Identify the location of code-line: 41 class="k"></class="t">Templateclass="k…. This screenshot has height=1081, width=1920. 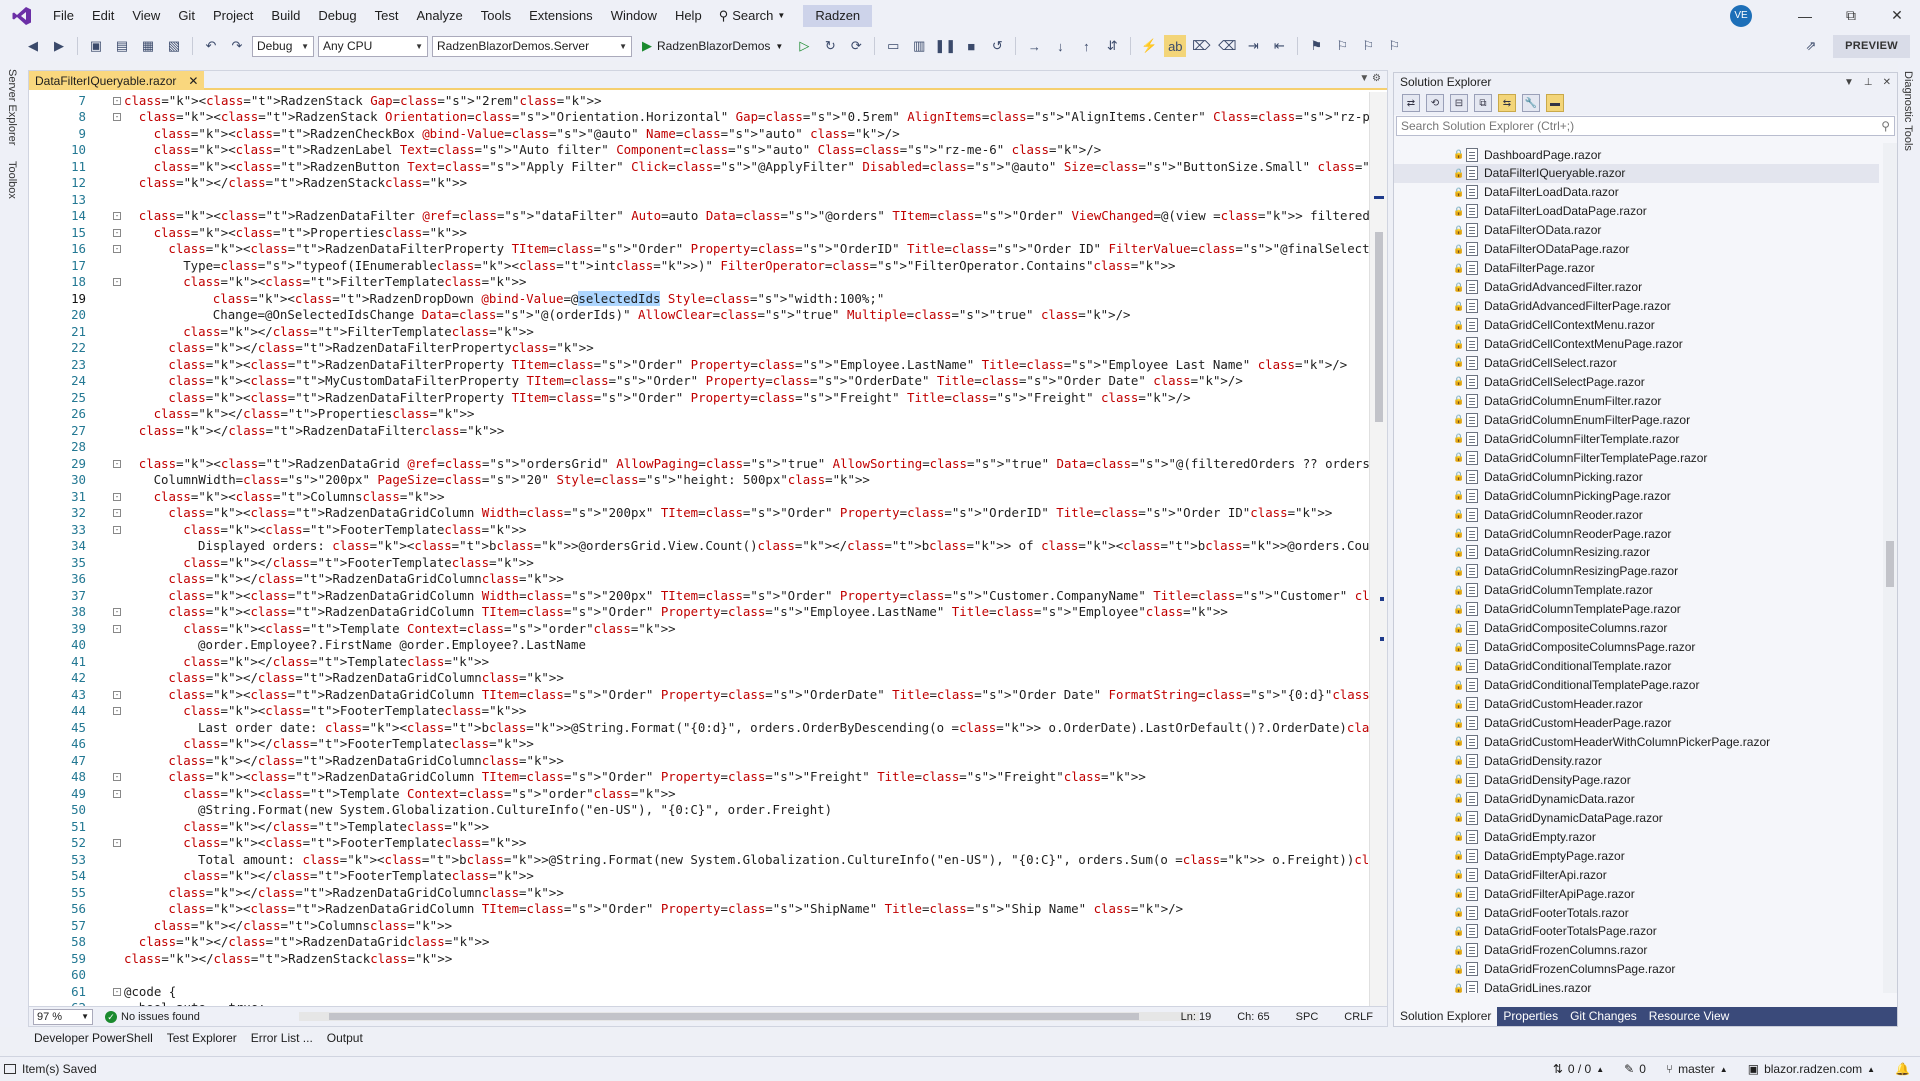
(699, 662).